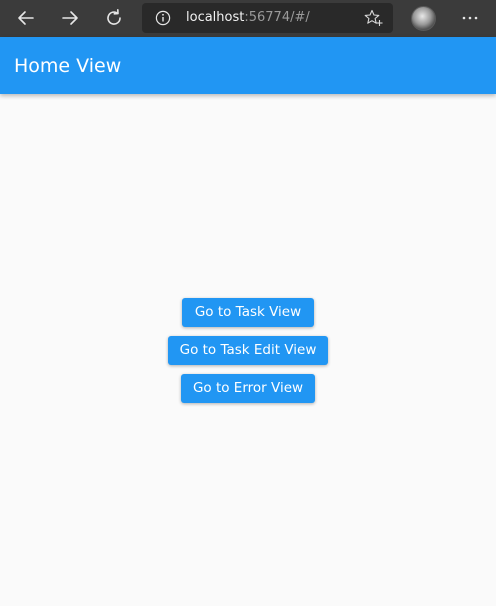 This screenshot has width=496, height=606. Describe the element at coordinates (374, 18) in the screenshot. I see `star-plus-icon` at that location.